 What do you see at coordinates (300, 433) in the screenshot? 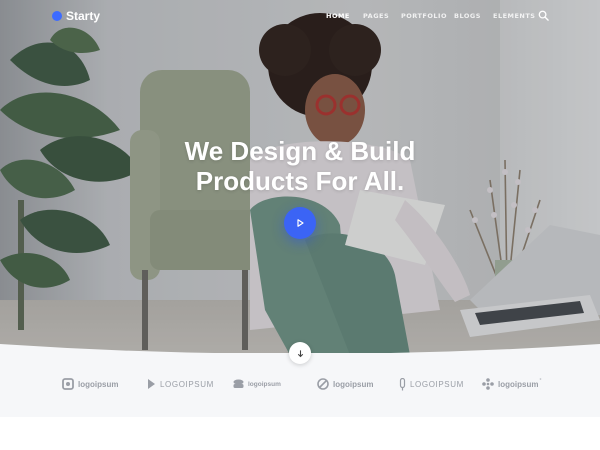
I see `page-bottom-area` at bounding box center [300, 433].